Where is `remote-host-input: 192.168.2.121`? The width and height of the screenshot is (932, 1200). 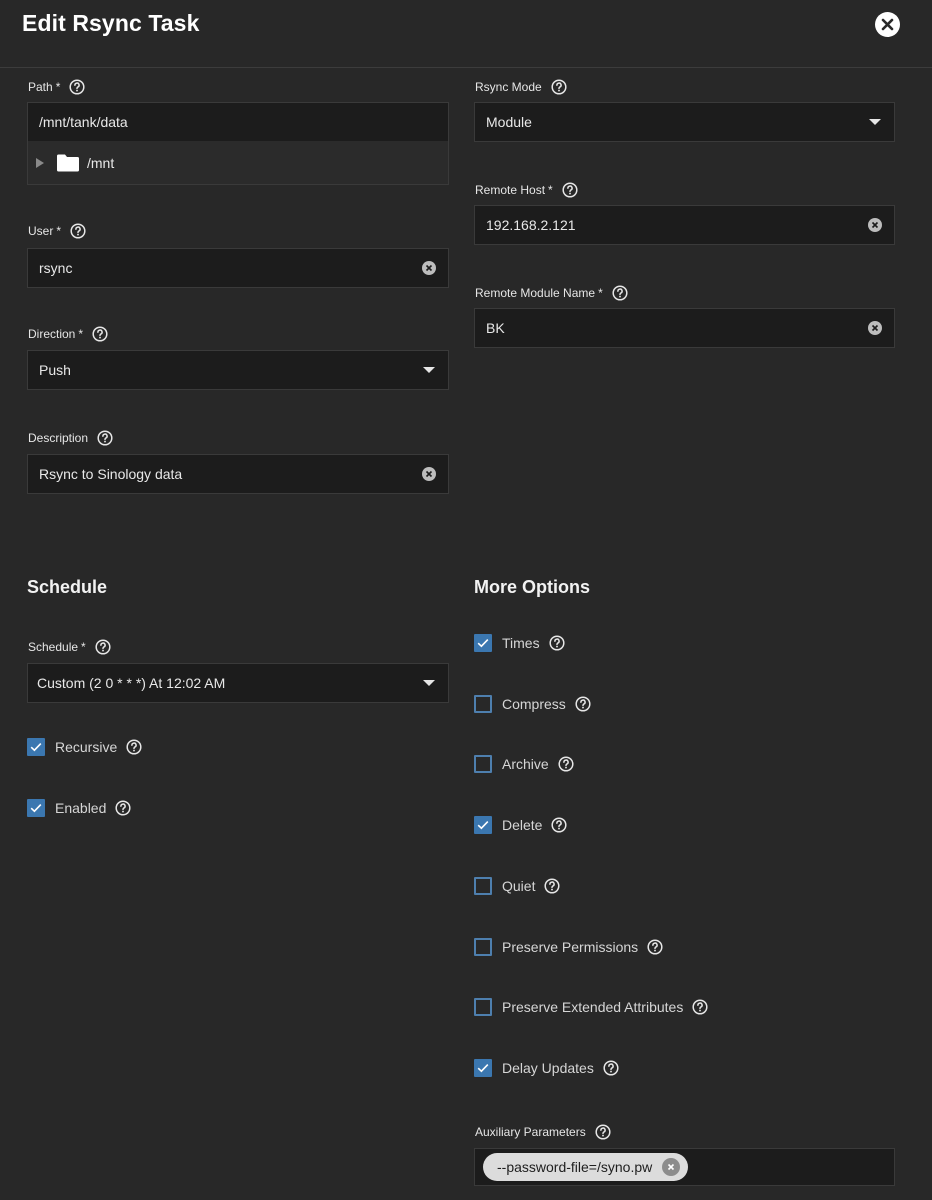
remote-host-input: 192.168.2.121 is located at coordinates (684, 225).